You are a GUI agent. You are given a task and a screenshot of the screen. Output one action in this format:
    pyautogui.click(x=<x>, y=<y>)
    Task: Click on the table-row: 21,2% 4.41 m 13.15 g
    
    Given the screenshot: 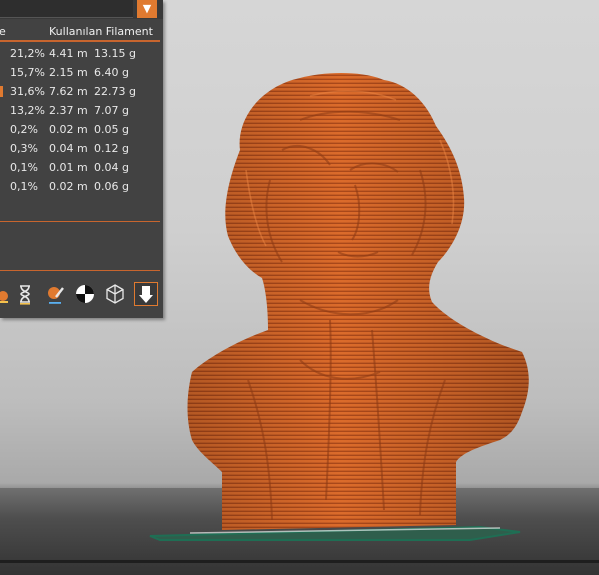 What is the action you would take?
    pyautogui.click(x=81, y=53)
    